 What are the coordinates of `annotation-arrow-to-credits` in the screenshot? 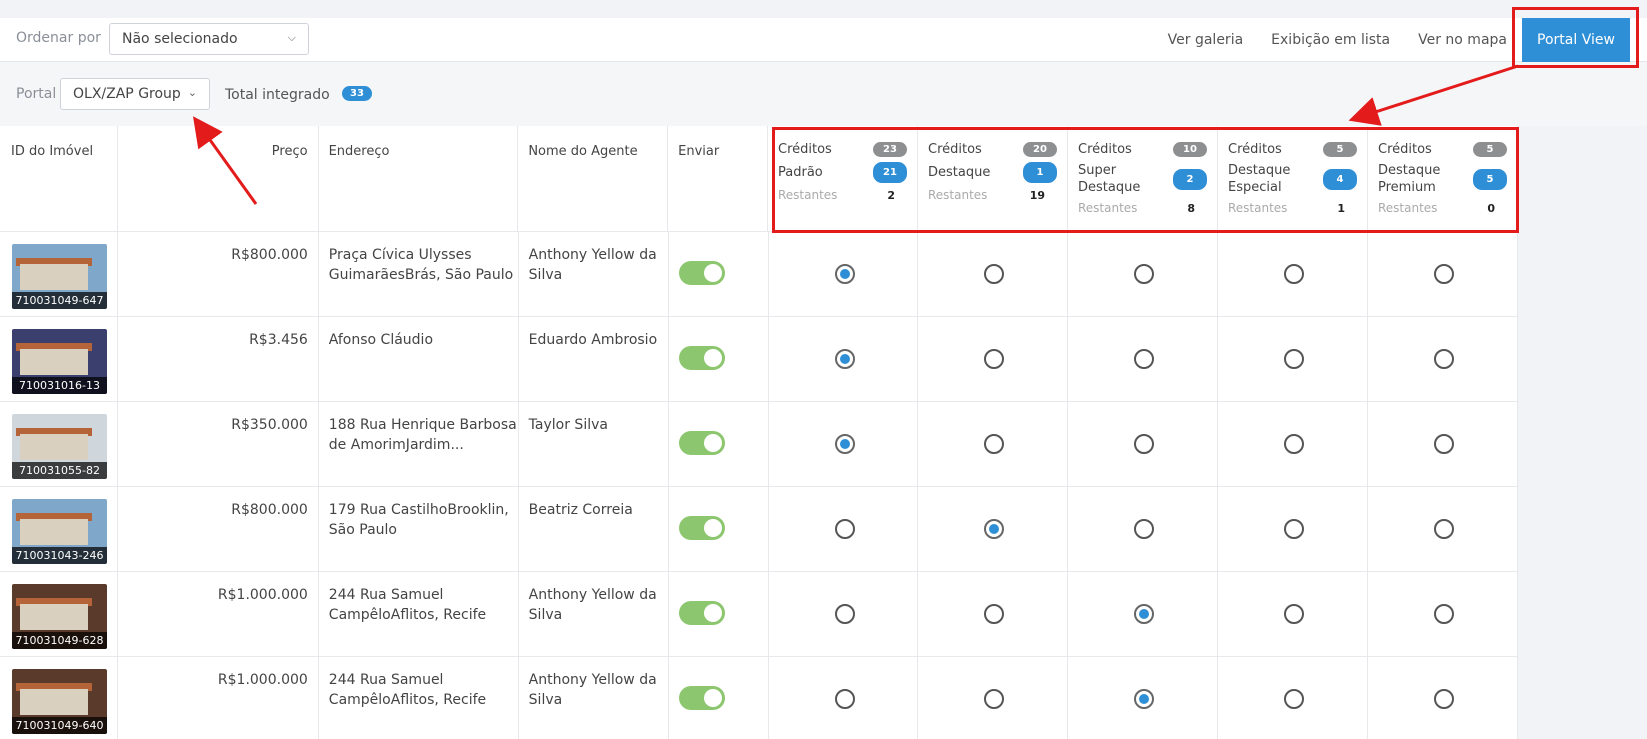 It's located at (1433, 95).